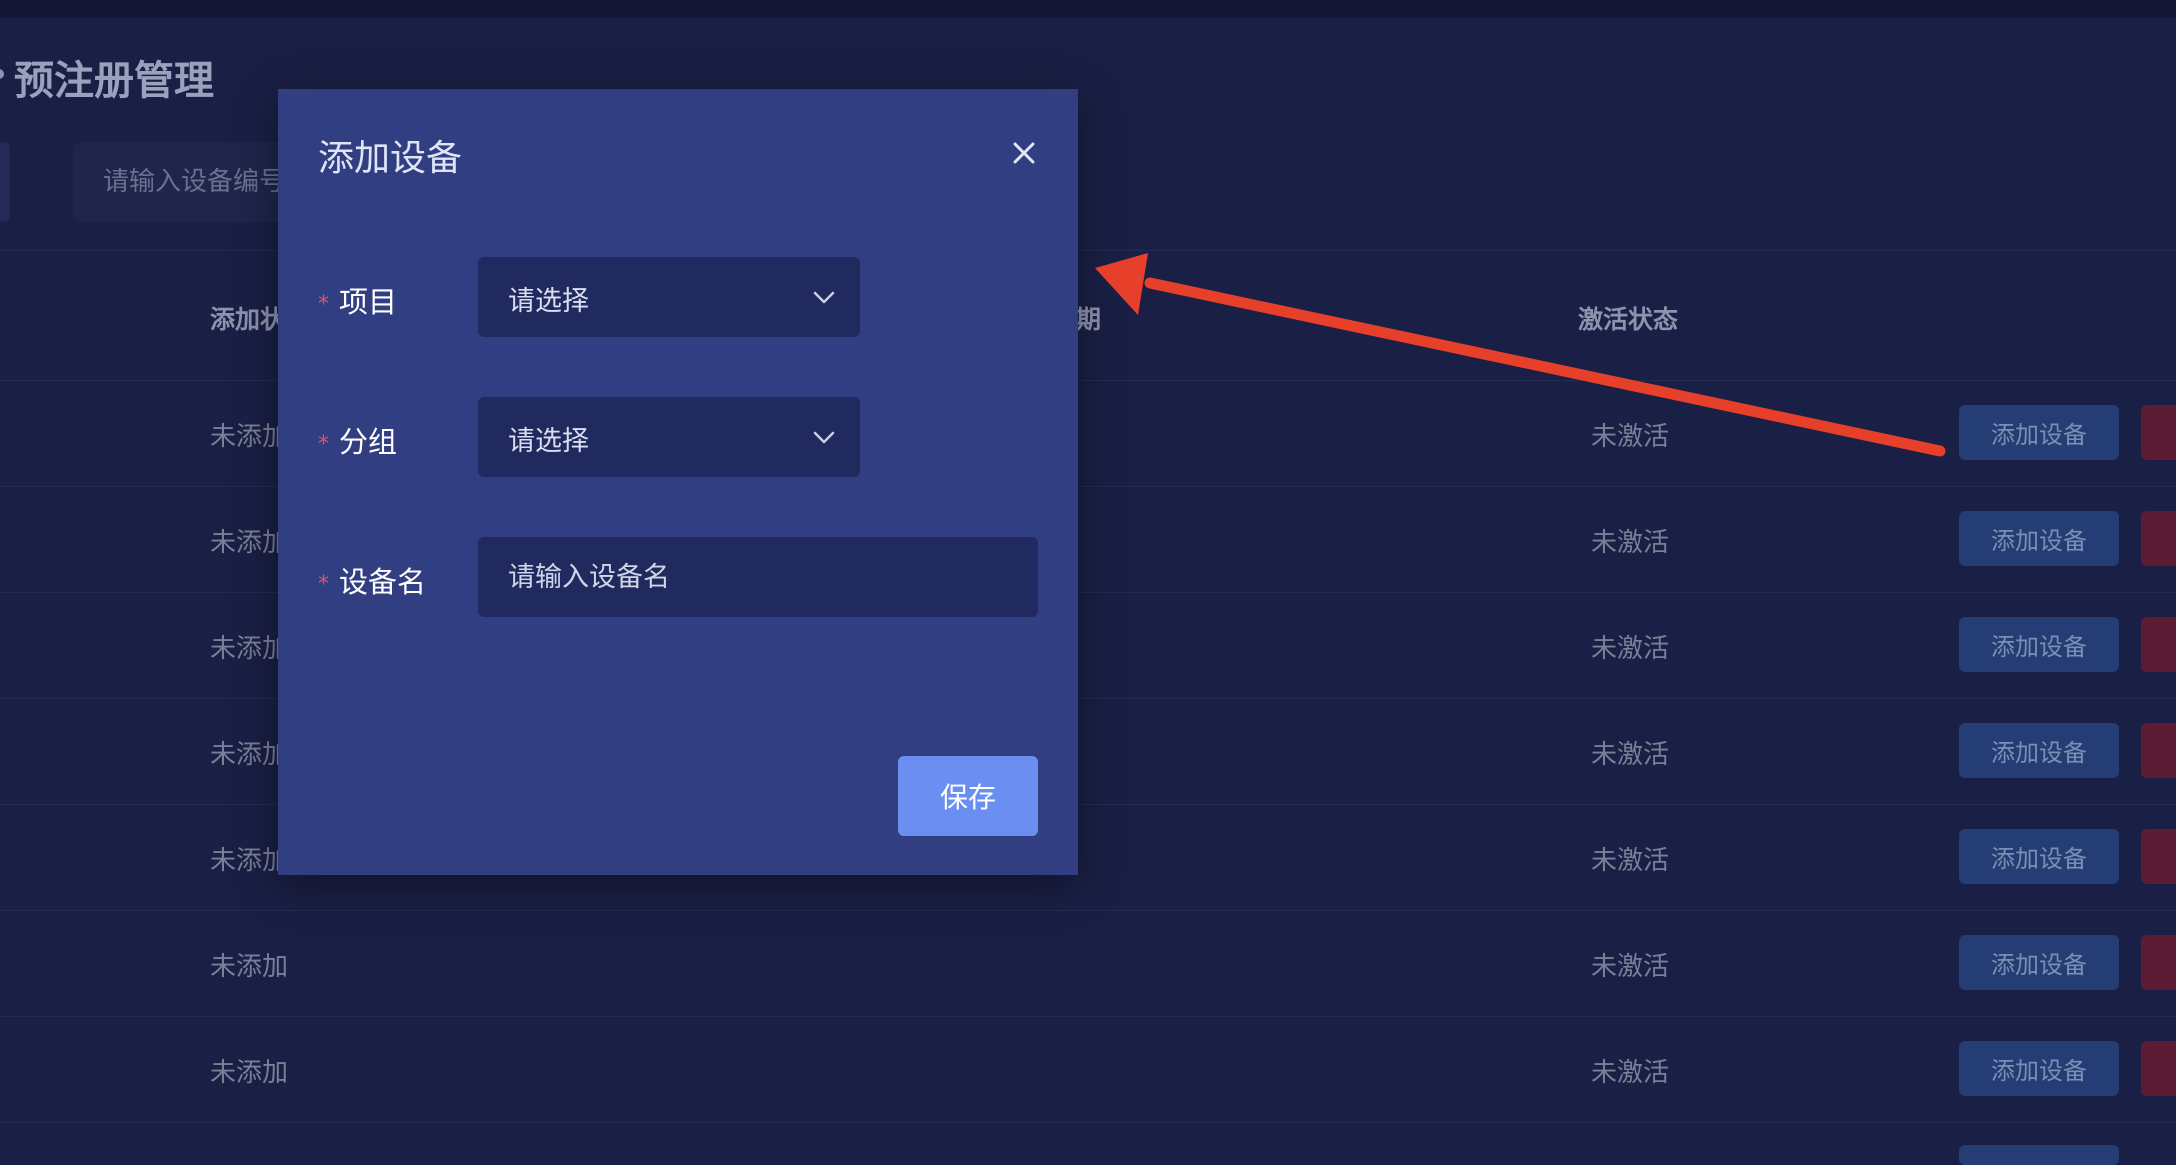 The height and width of the screenshot is (1165, 2176). What do you see at coordinates (758, 577) in the screenshot?
I see `device-name-input` at bounding box center [758, 577].